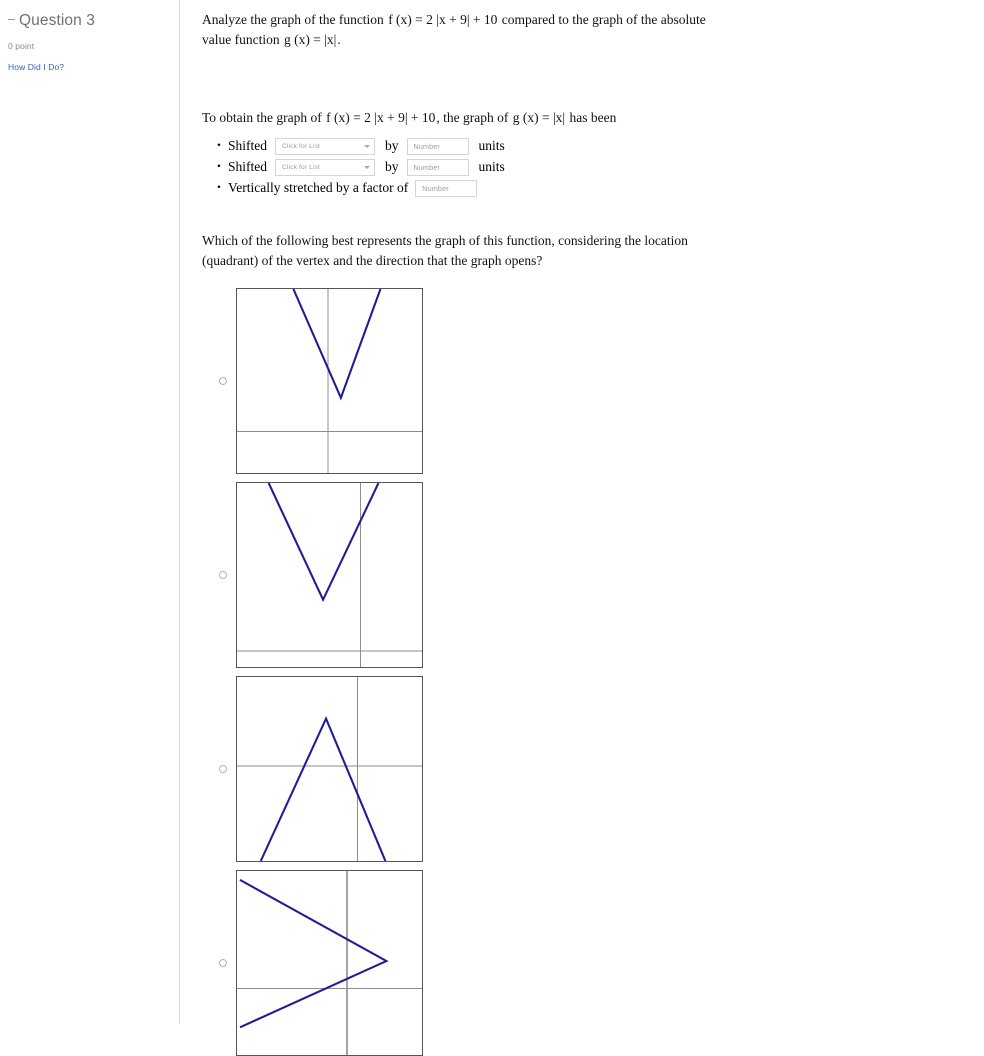  Describe the element at coordinates (472, 117) in the screenshot. I see `transform-intro-middle: , the graph of` at that location.